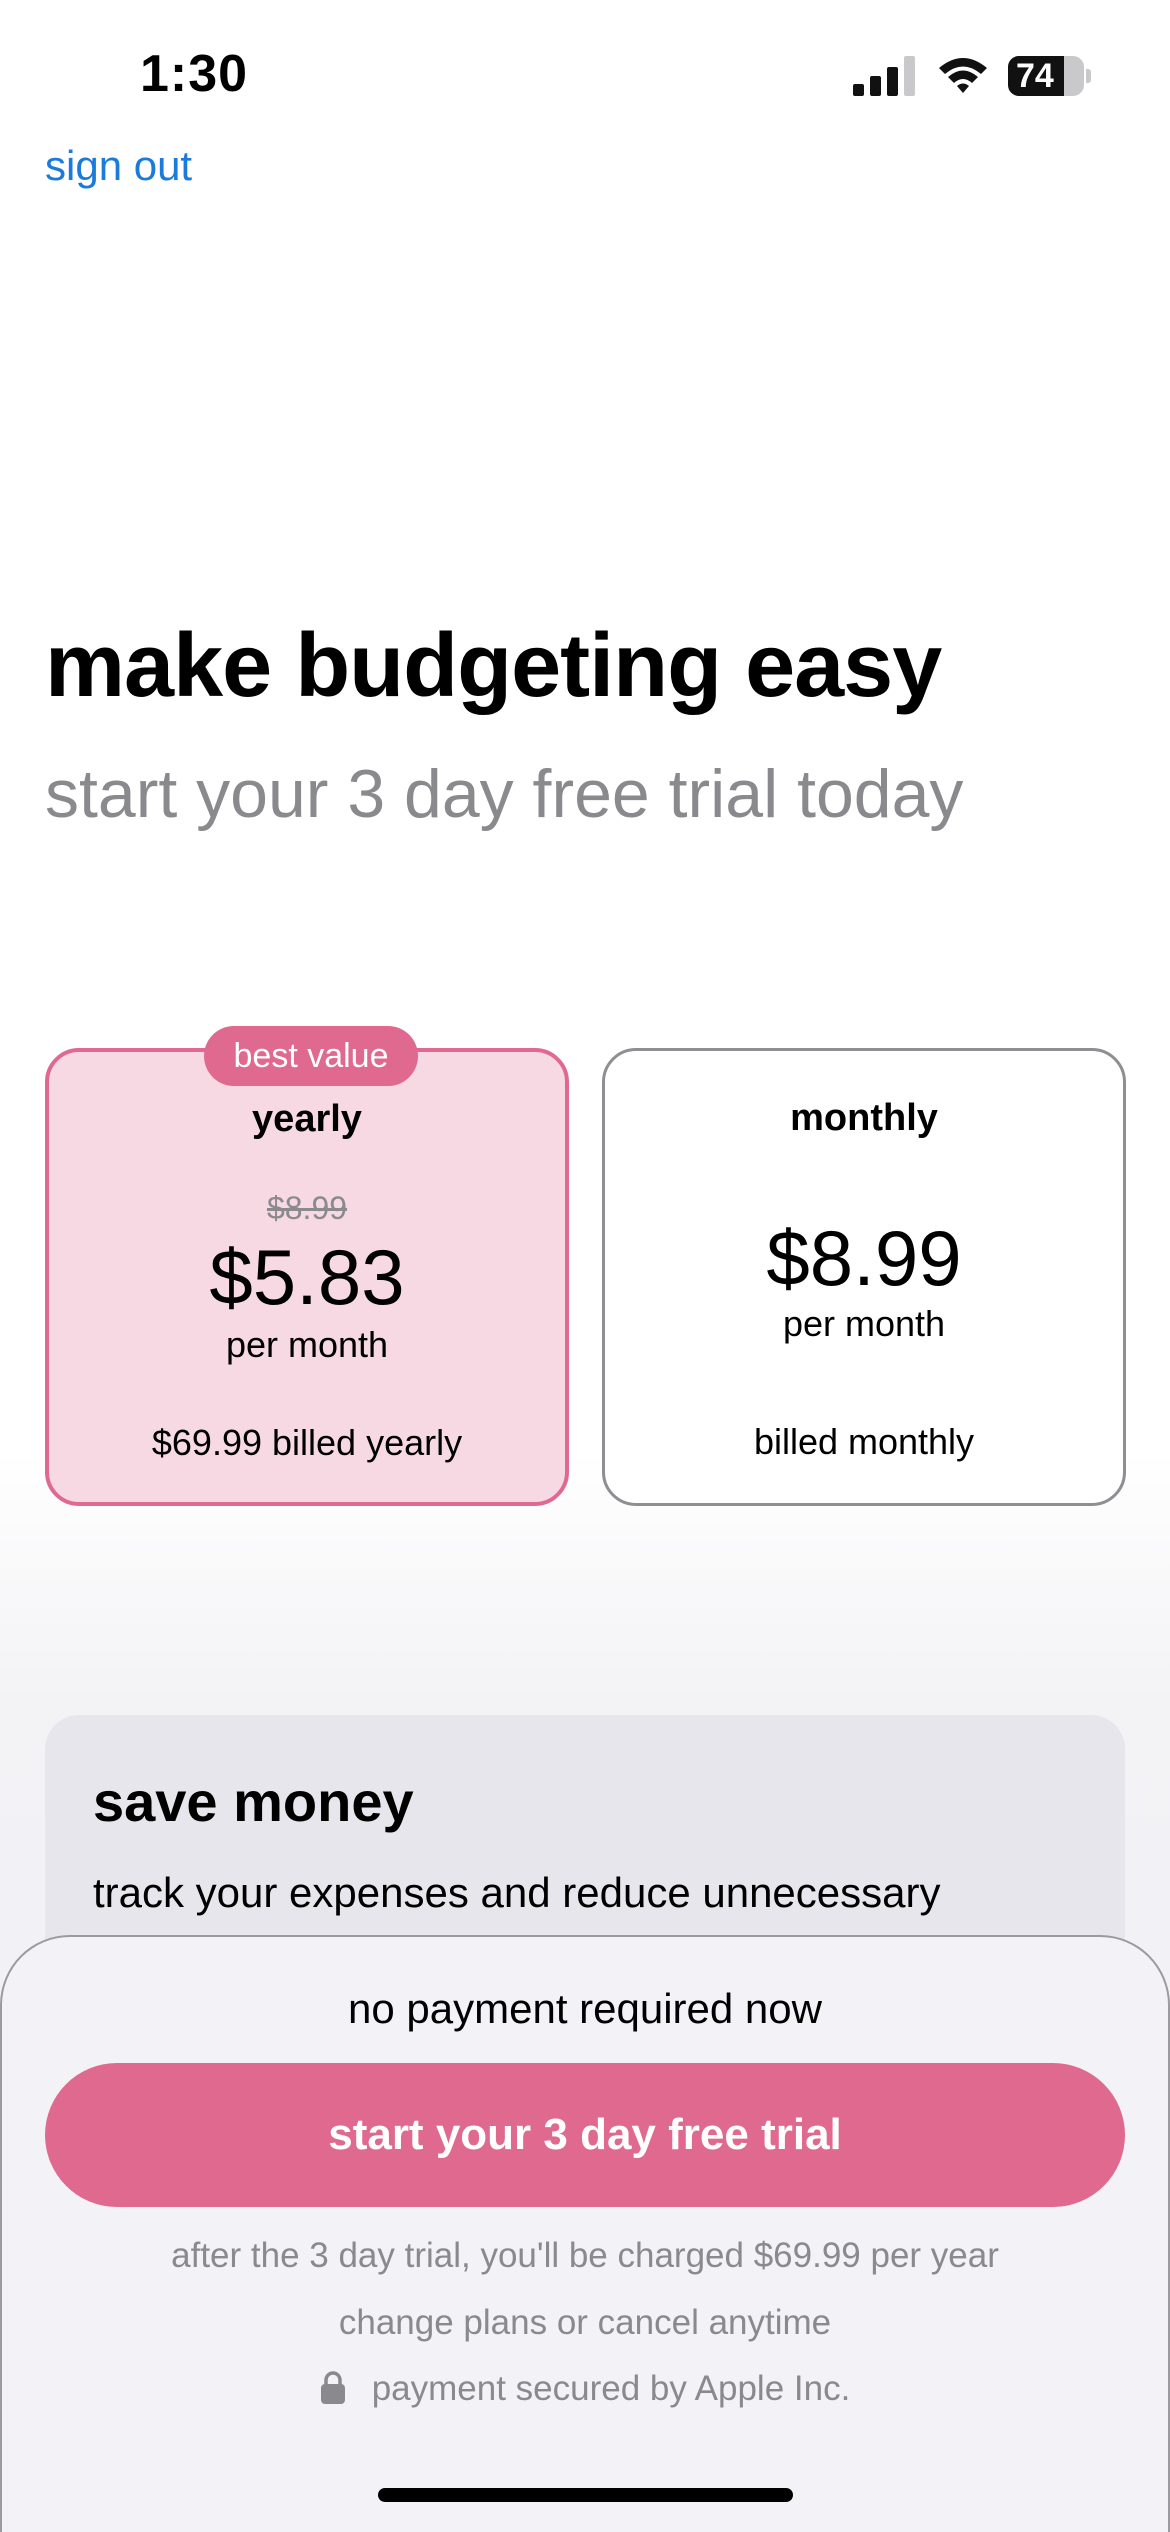  I want to click on page-subtitle: start your 3 day free trial today, so click(504, 794).